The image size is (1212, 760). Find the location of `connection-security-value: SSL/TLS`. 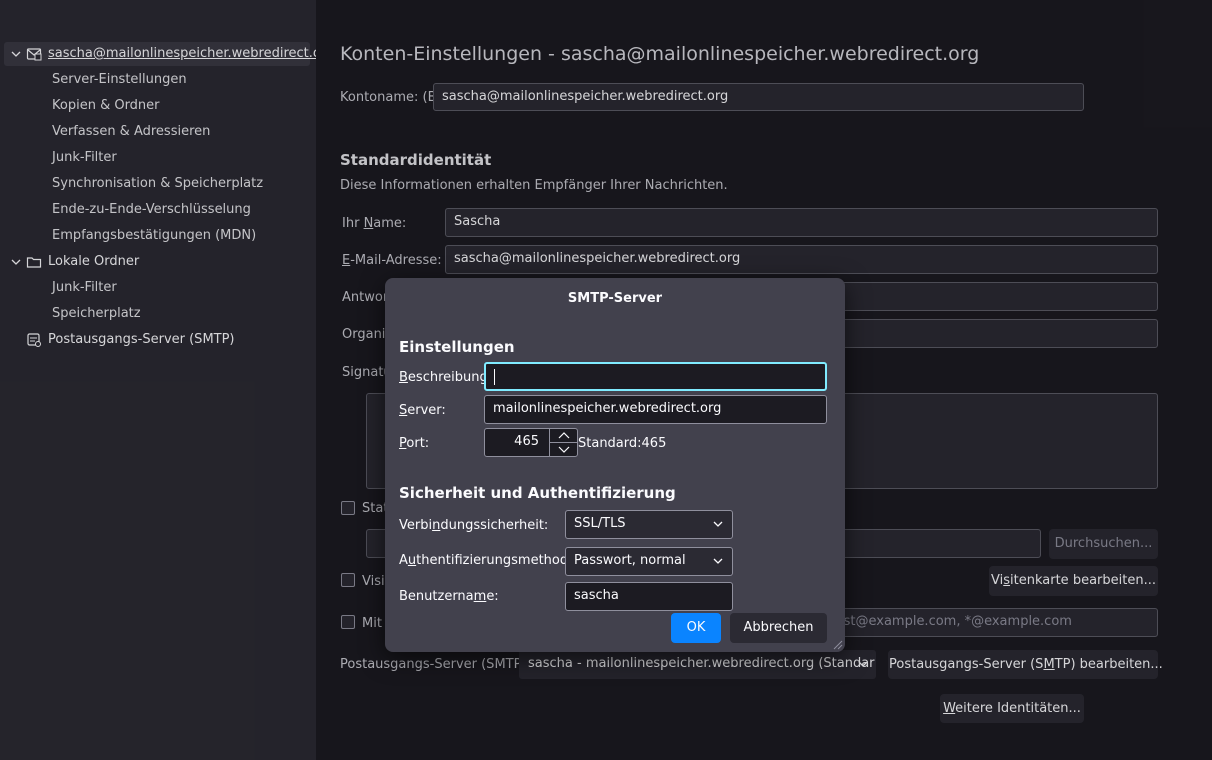

connection-security-value: SSL/TLS is located at coordinates (600, 523).